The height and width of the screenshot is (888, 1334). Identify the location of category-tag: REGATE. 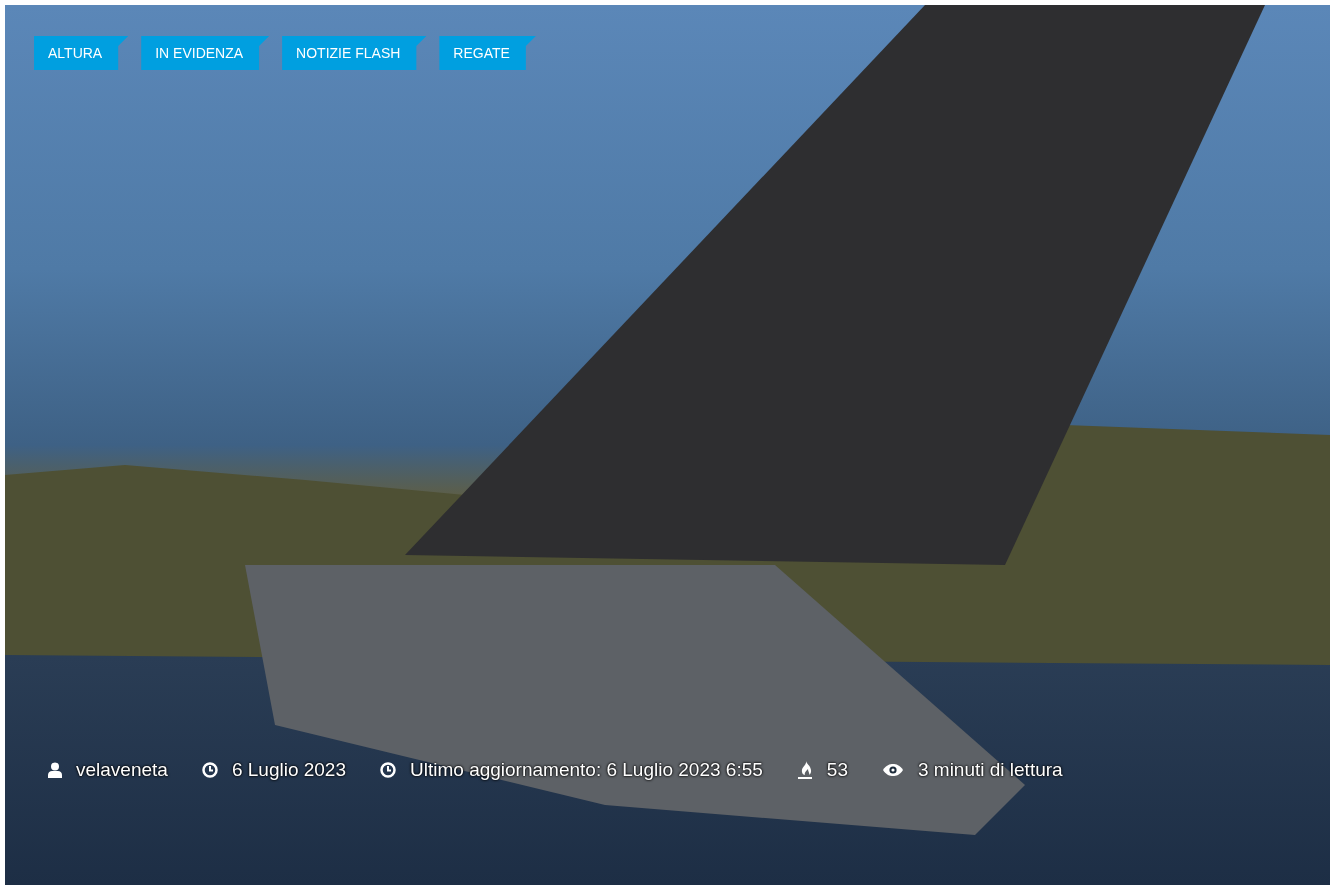
(487, 53).